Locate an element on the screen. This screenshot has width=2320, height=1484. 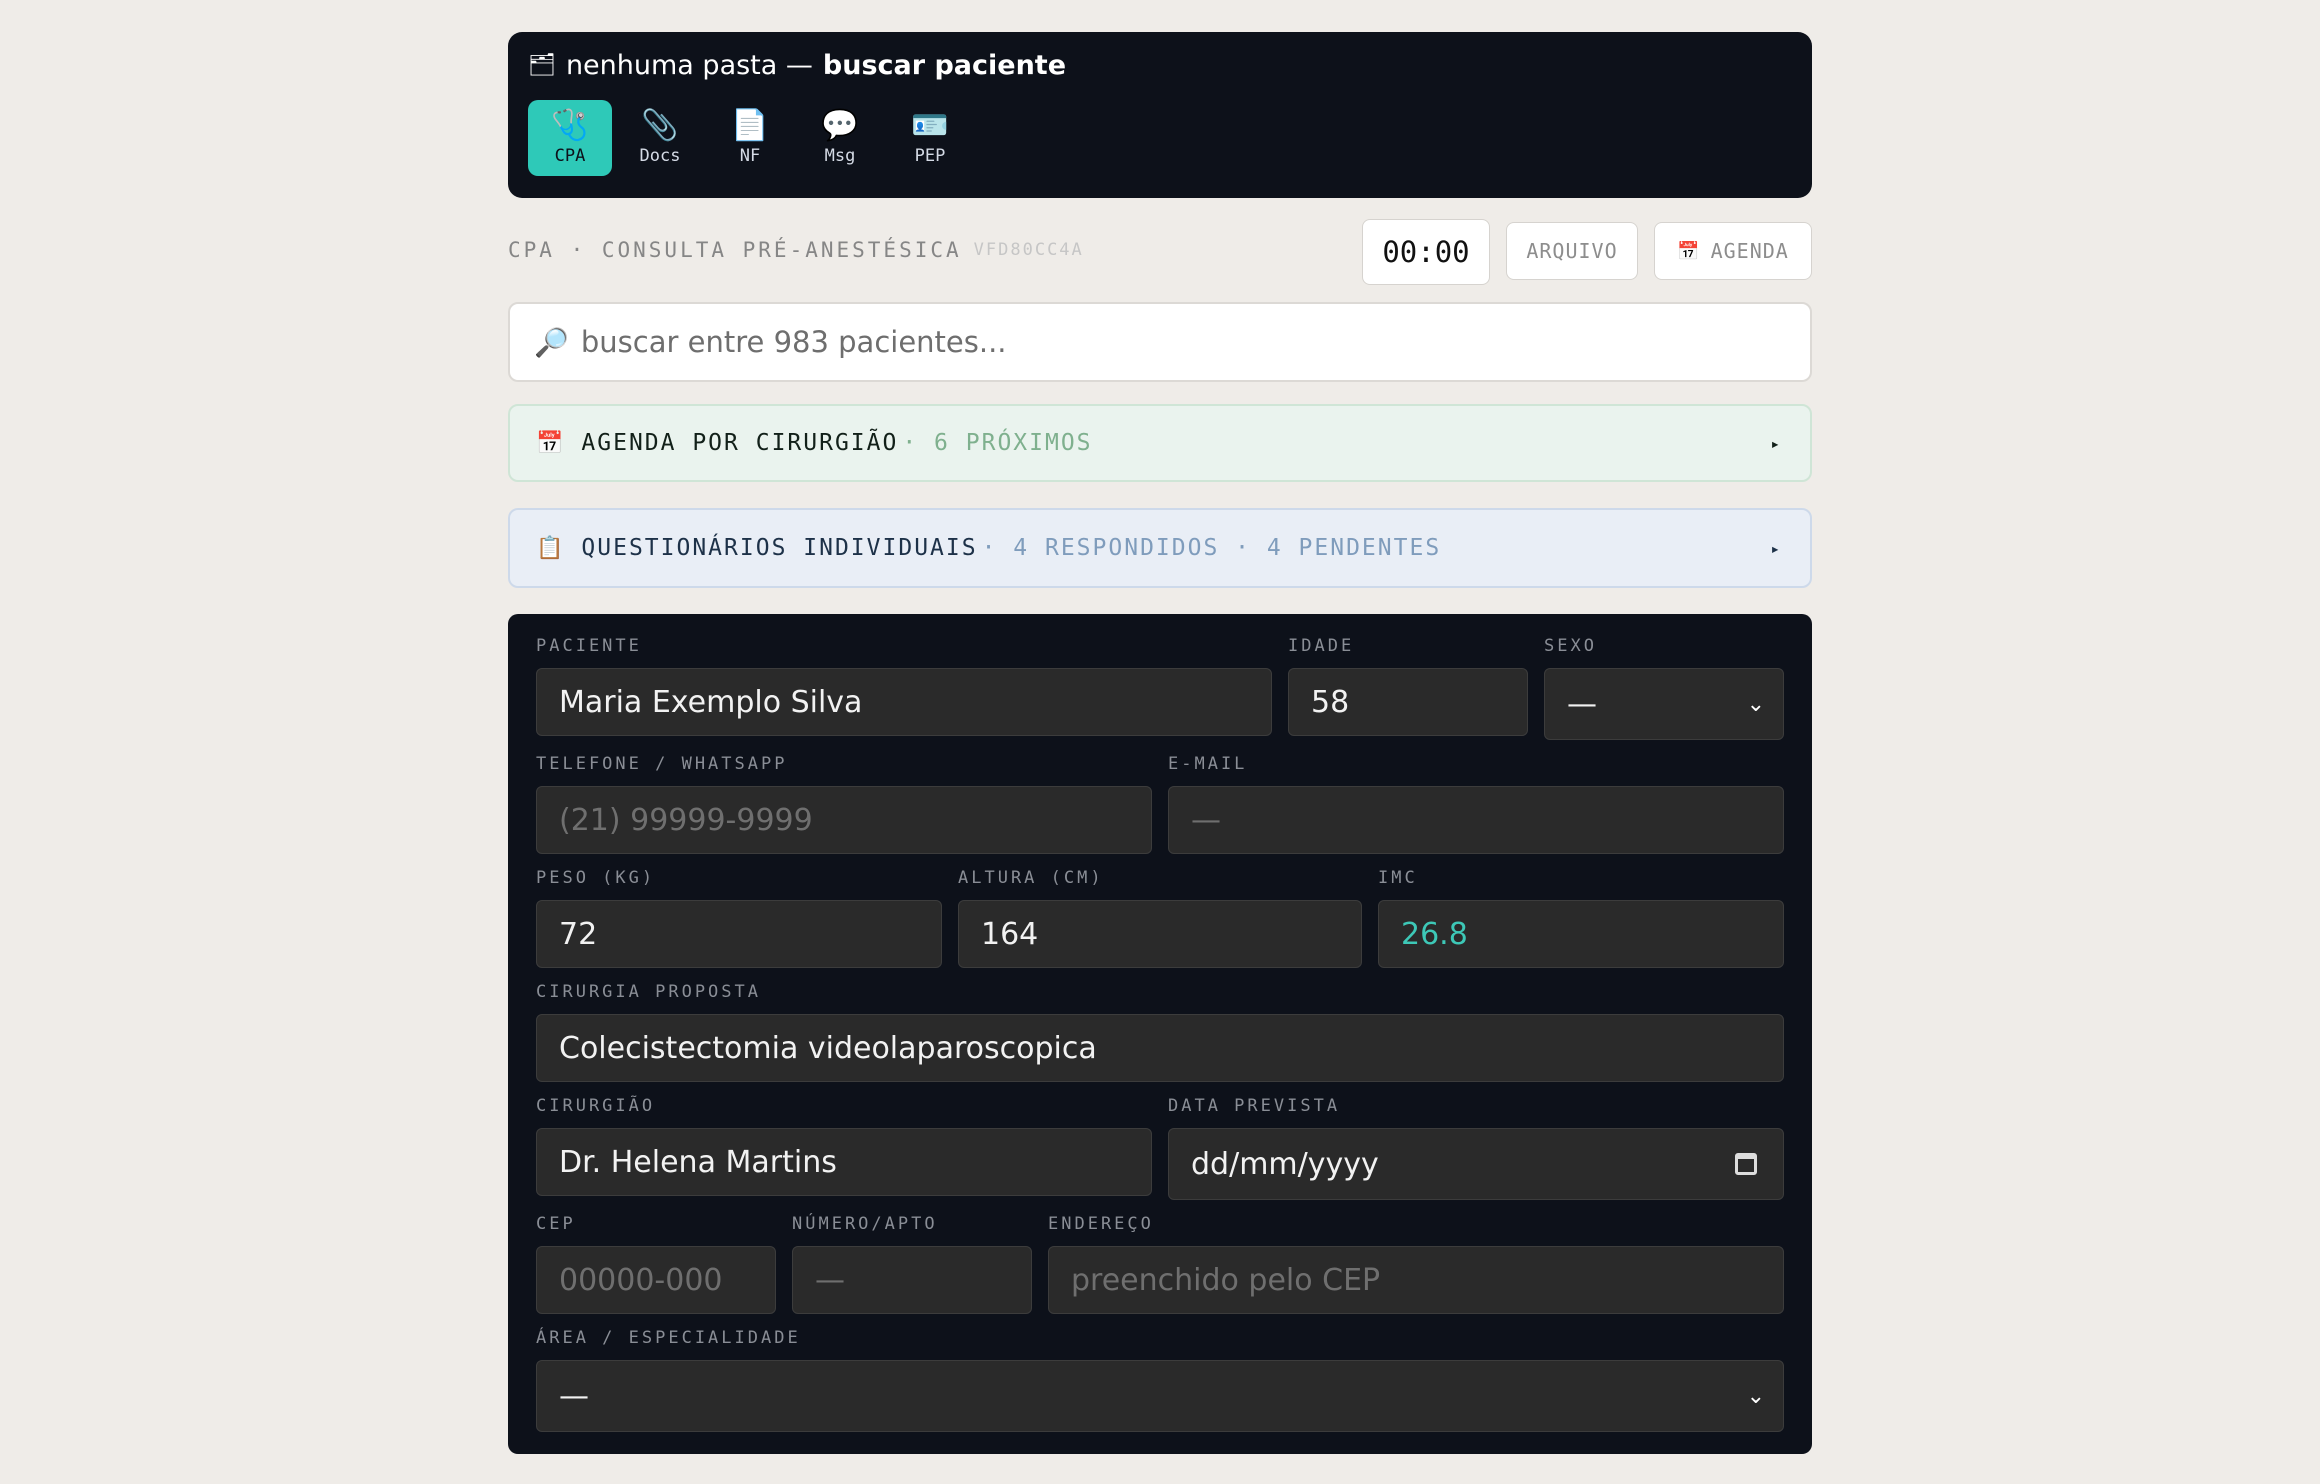
app-cpa-label: CPA is located at coordinates (570, 156).